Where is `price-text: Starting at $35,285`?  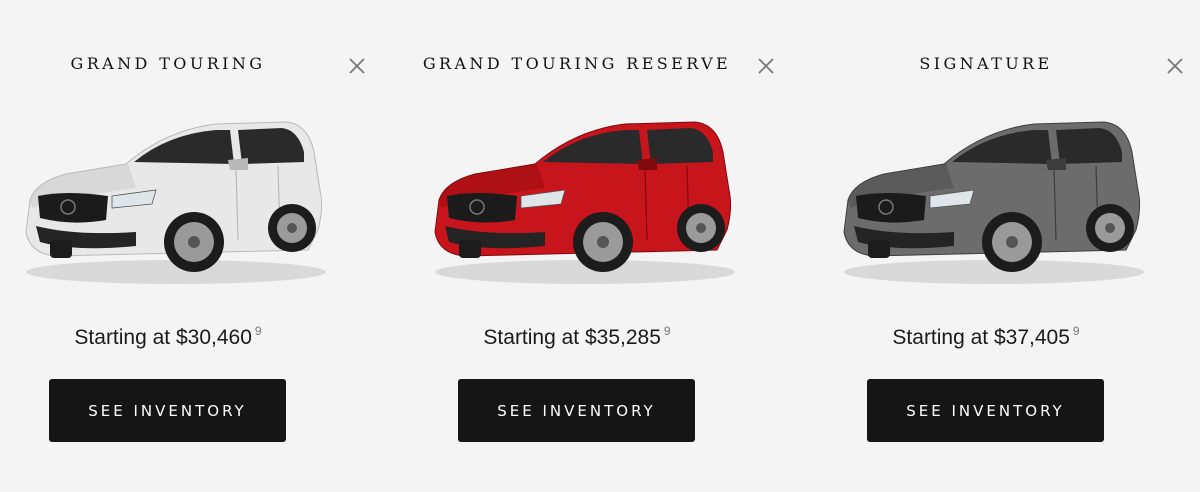 price-text: Starting at $35,285 is located at coordinates (572, 337).